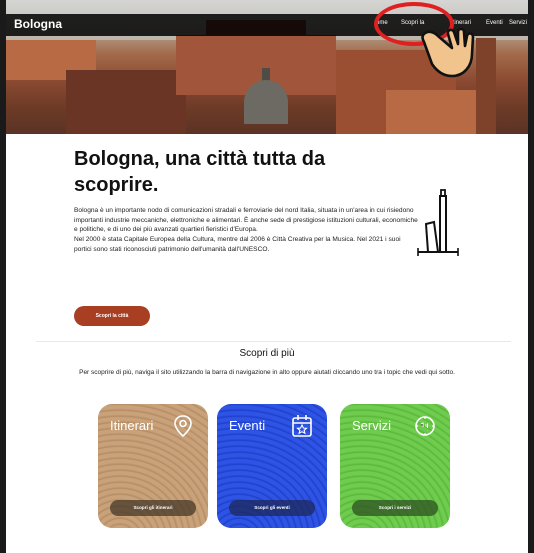 Image resolution: width=534 pixels, height=553 pixels. I want to click on nav-servizi: Servizi, so click(518, 23).